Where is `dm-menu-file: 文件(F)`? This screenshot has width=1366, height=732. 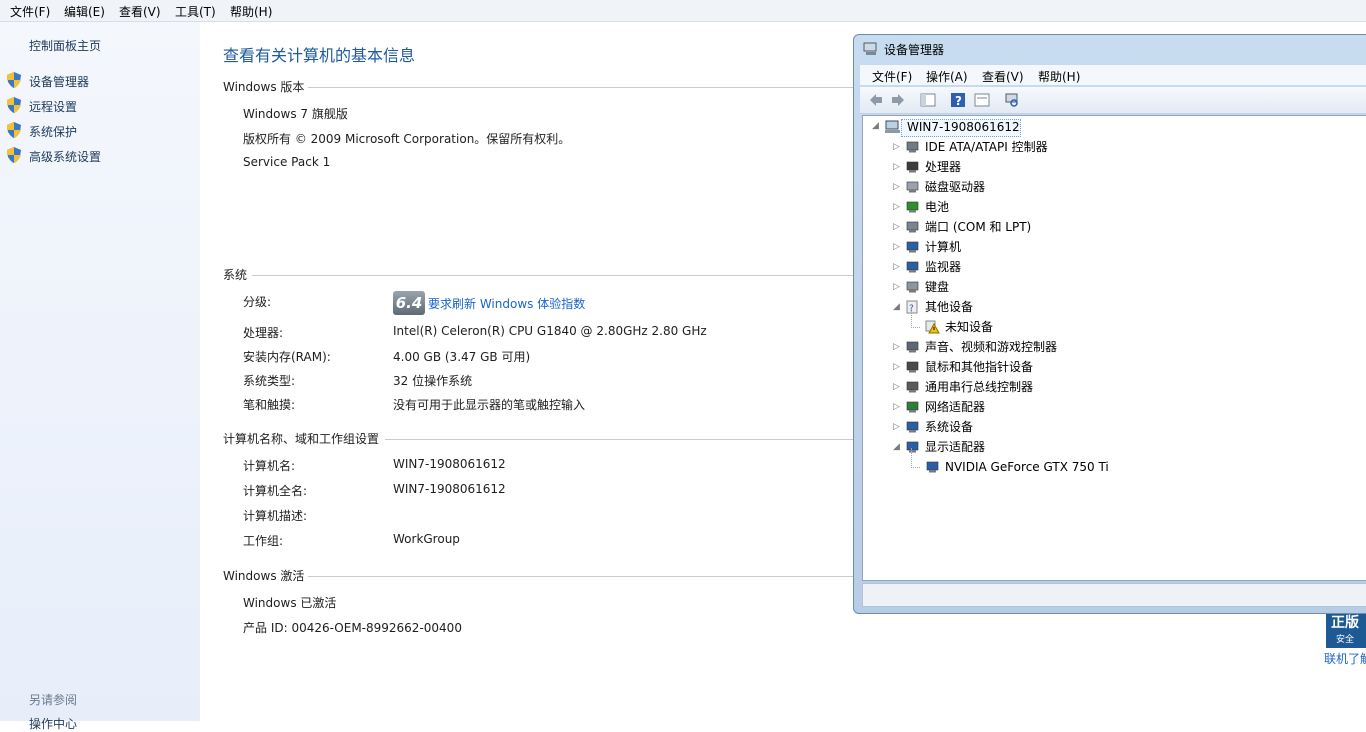
dm-menu-file: 文件(F) is located at coordinates (892, 76).